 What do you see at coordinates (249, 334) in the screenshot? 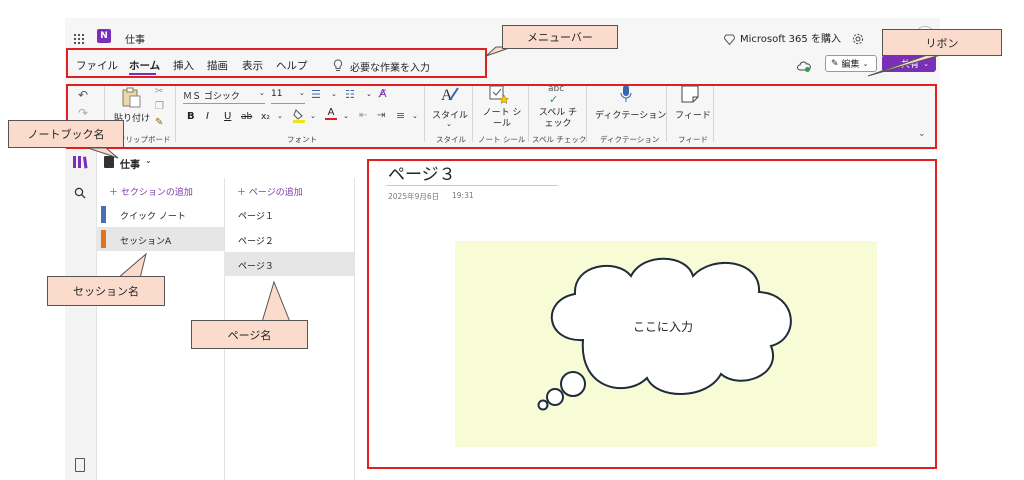
I see `page-callout: ページ名` at bounding box center [249, 334].